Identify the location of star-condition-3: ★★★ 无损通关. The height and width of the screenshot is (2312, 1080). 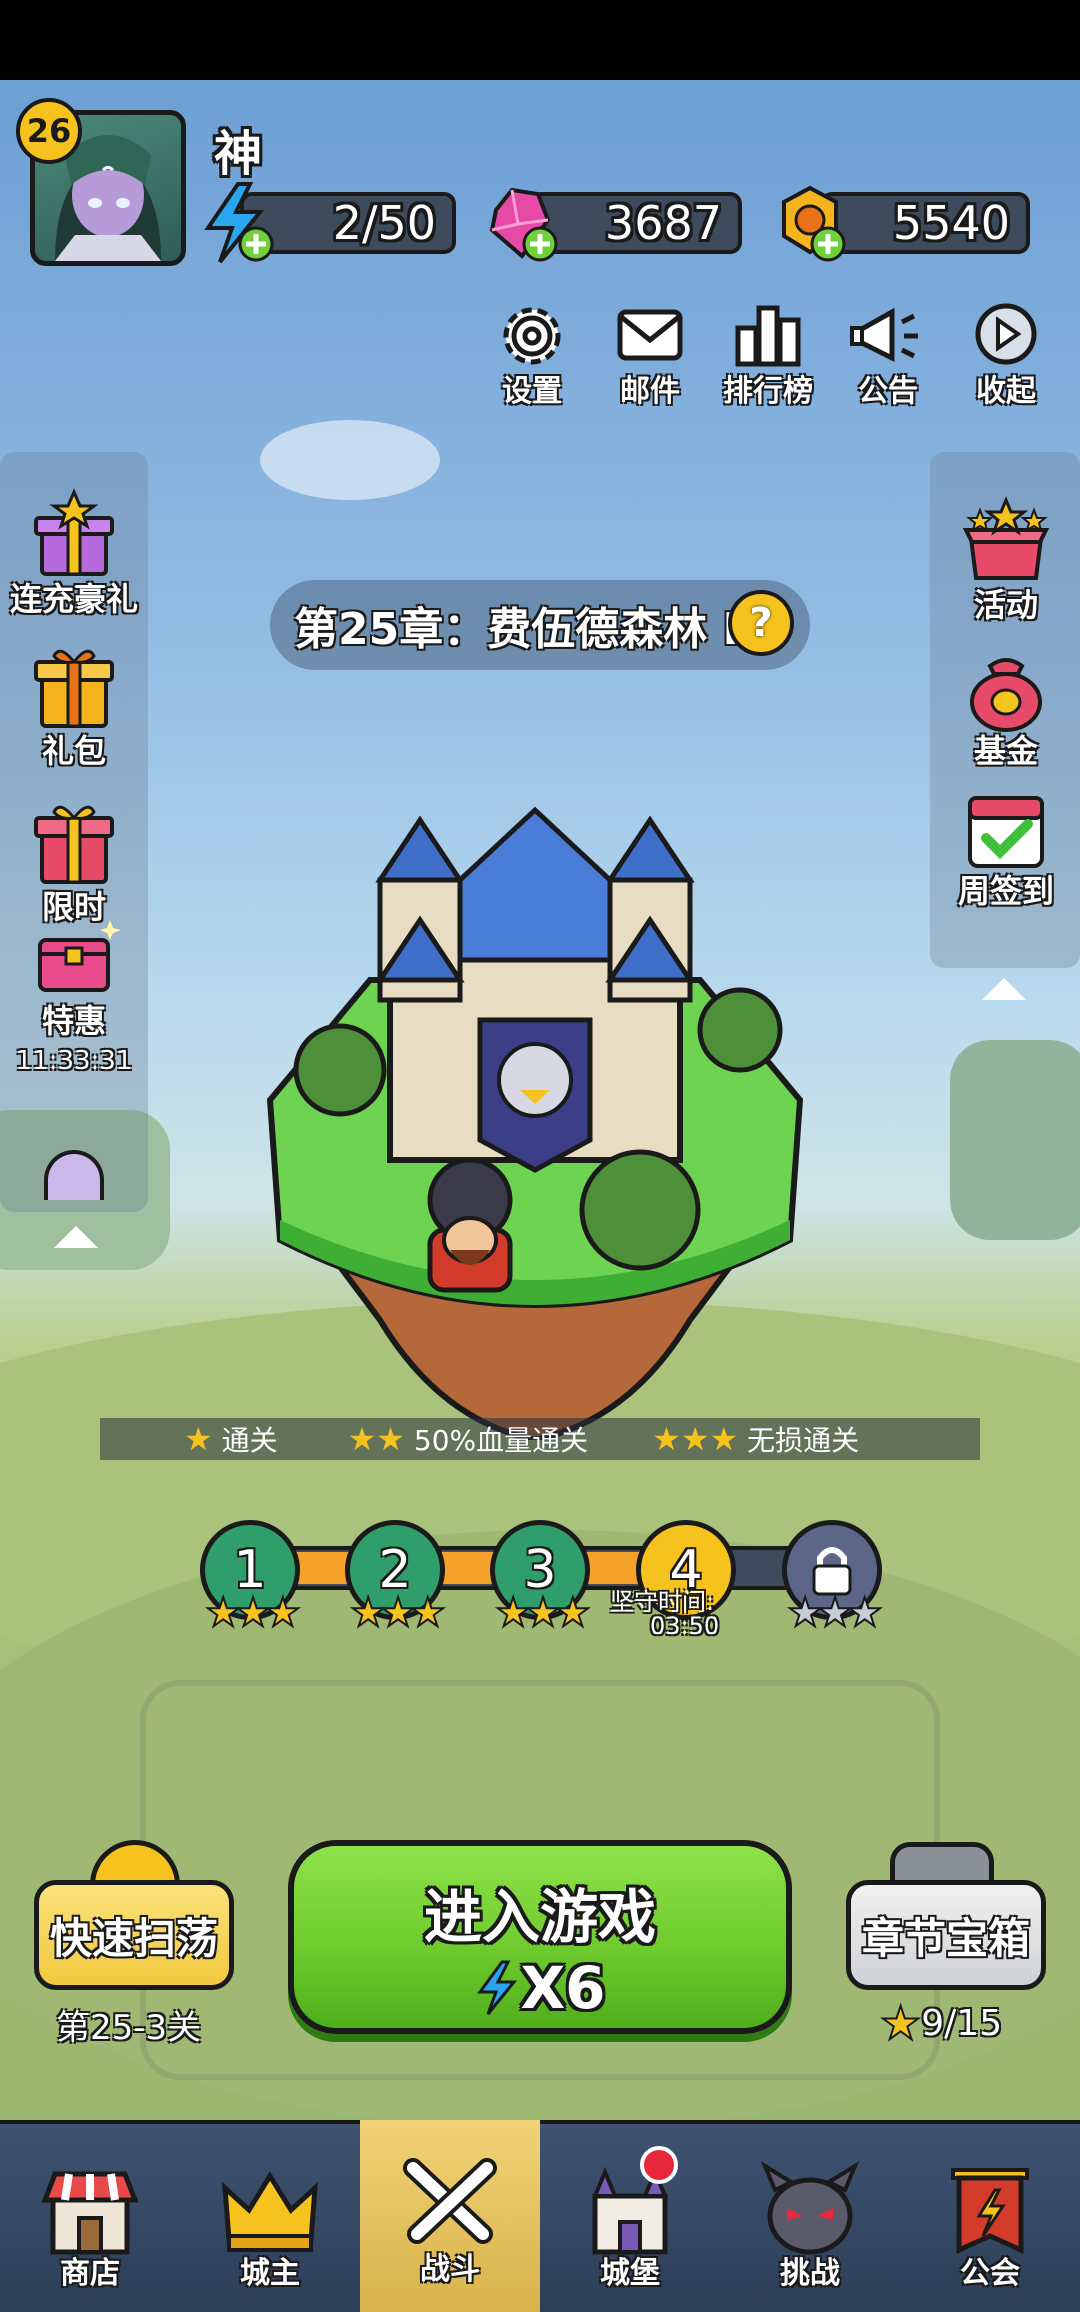
(755, 1439).